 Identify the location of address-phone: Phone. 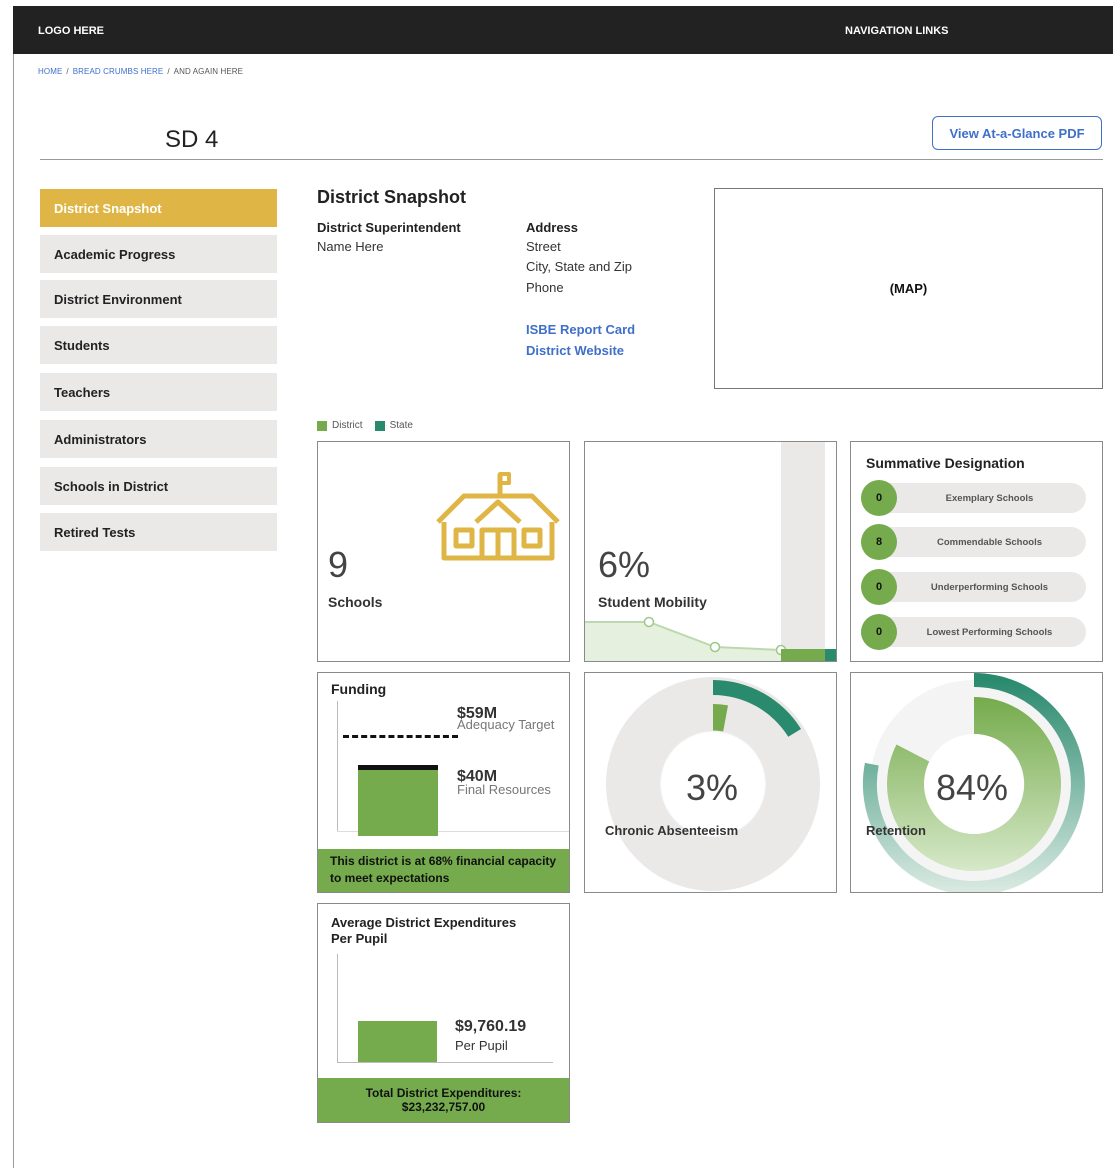
(545, 287).